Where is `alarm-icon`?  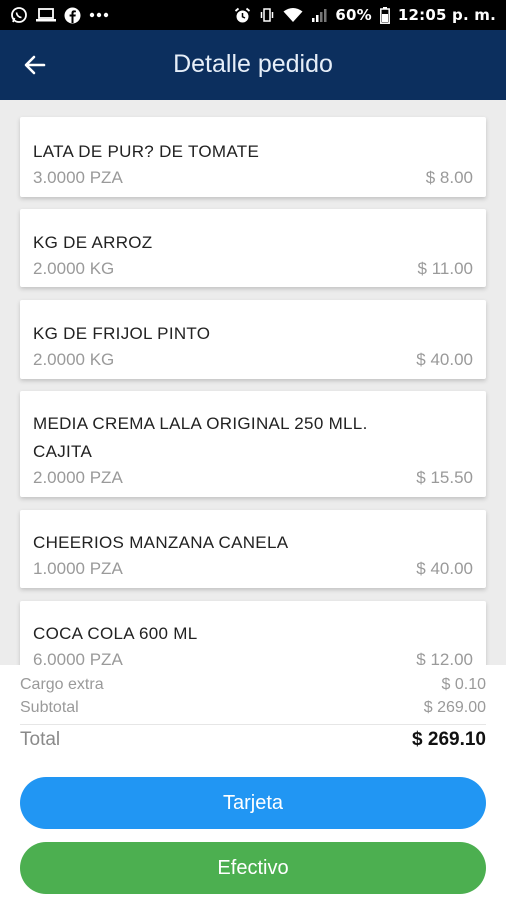
alarm-icon is located at coordinates (242, 15).